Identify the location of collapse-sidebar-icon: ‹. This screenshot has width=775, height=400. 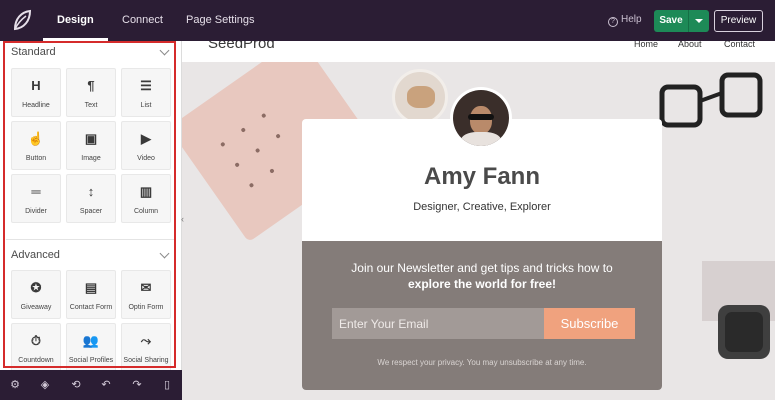
(185, 219).